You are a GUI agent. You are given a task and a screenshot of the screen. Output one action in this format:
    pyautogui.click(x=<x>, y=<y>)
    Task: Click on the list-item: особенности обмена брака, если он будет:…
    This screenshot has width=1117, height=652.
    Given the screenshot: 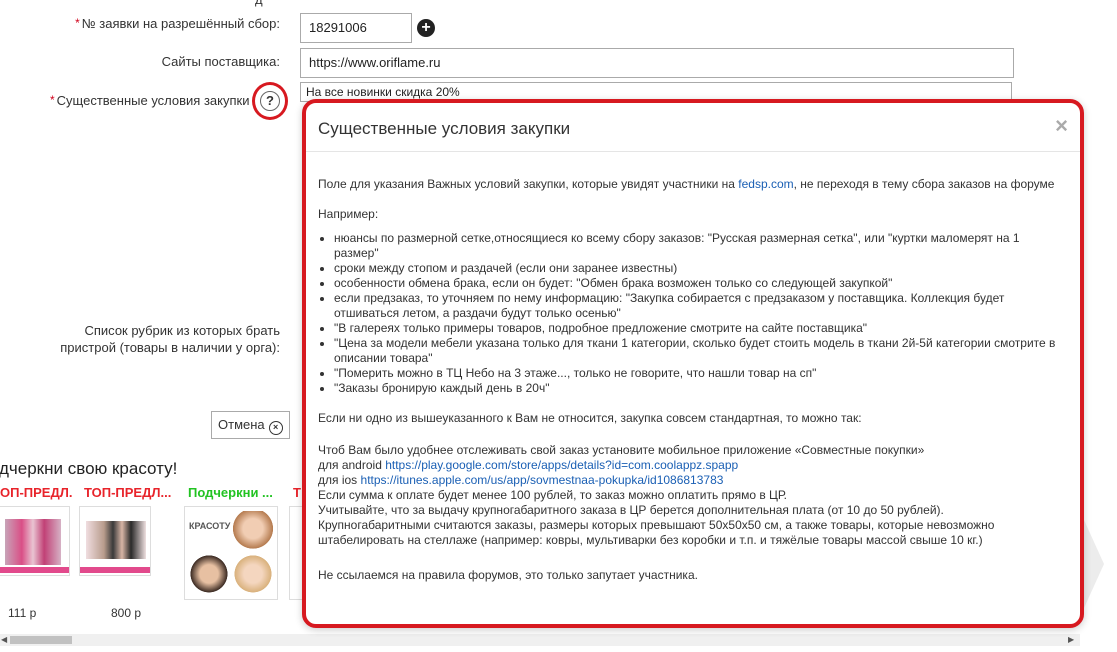 What is the action you would take?
    pyautogui.click(x=696, y=283)
    